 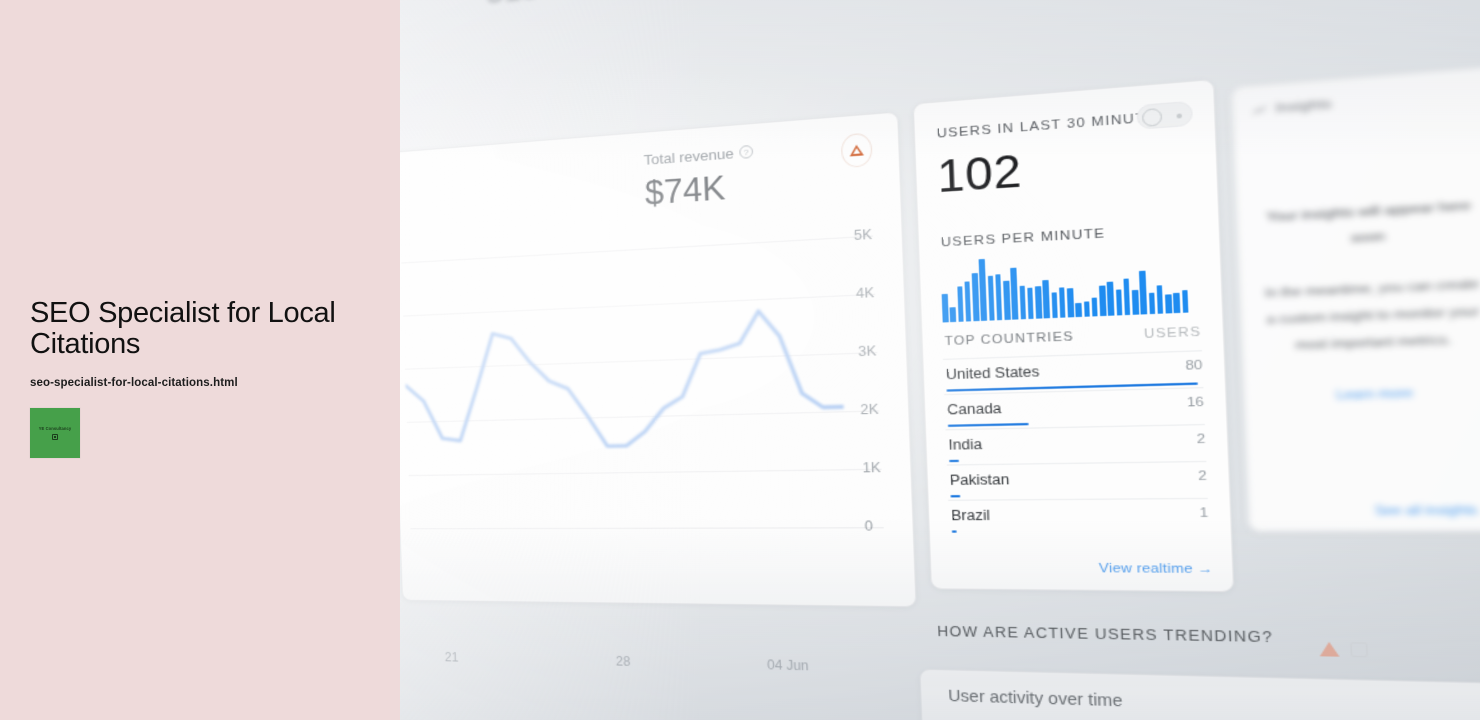 I want to click on table-row: Canada 16, so click(x=1074, y=408).